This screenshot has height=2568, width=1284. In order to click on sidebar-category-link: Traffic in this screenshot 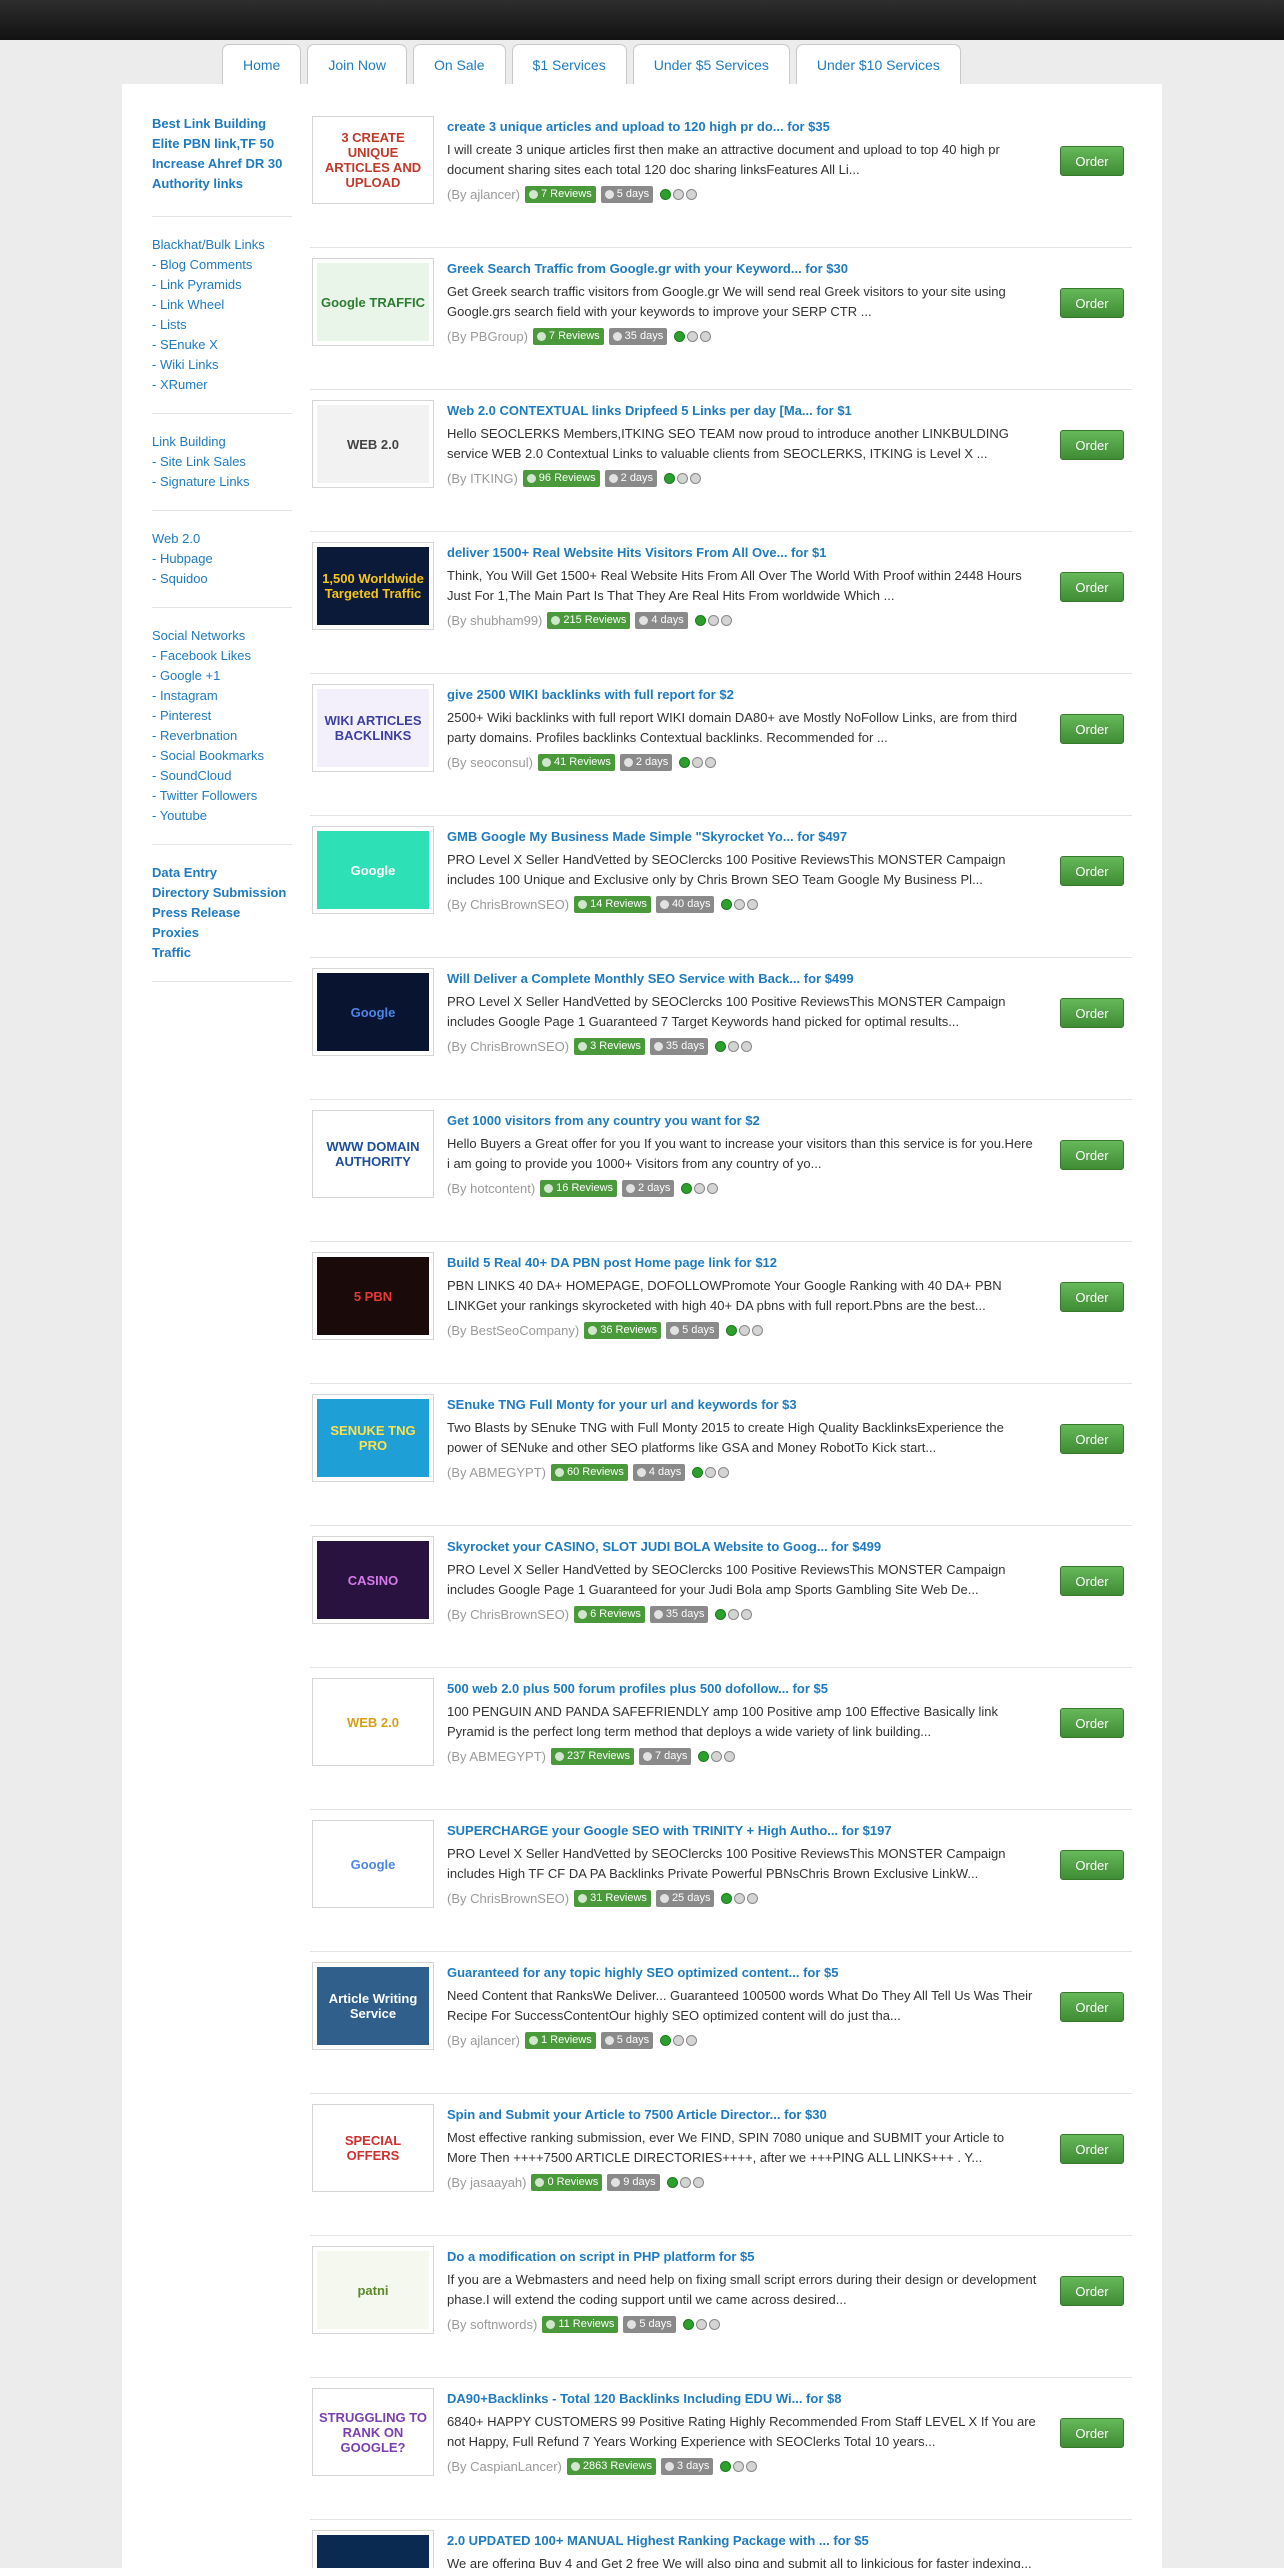, I will do `click(222, 953)`.